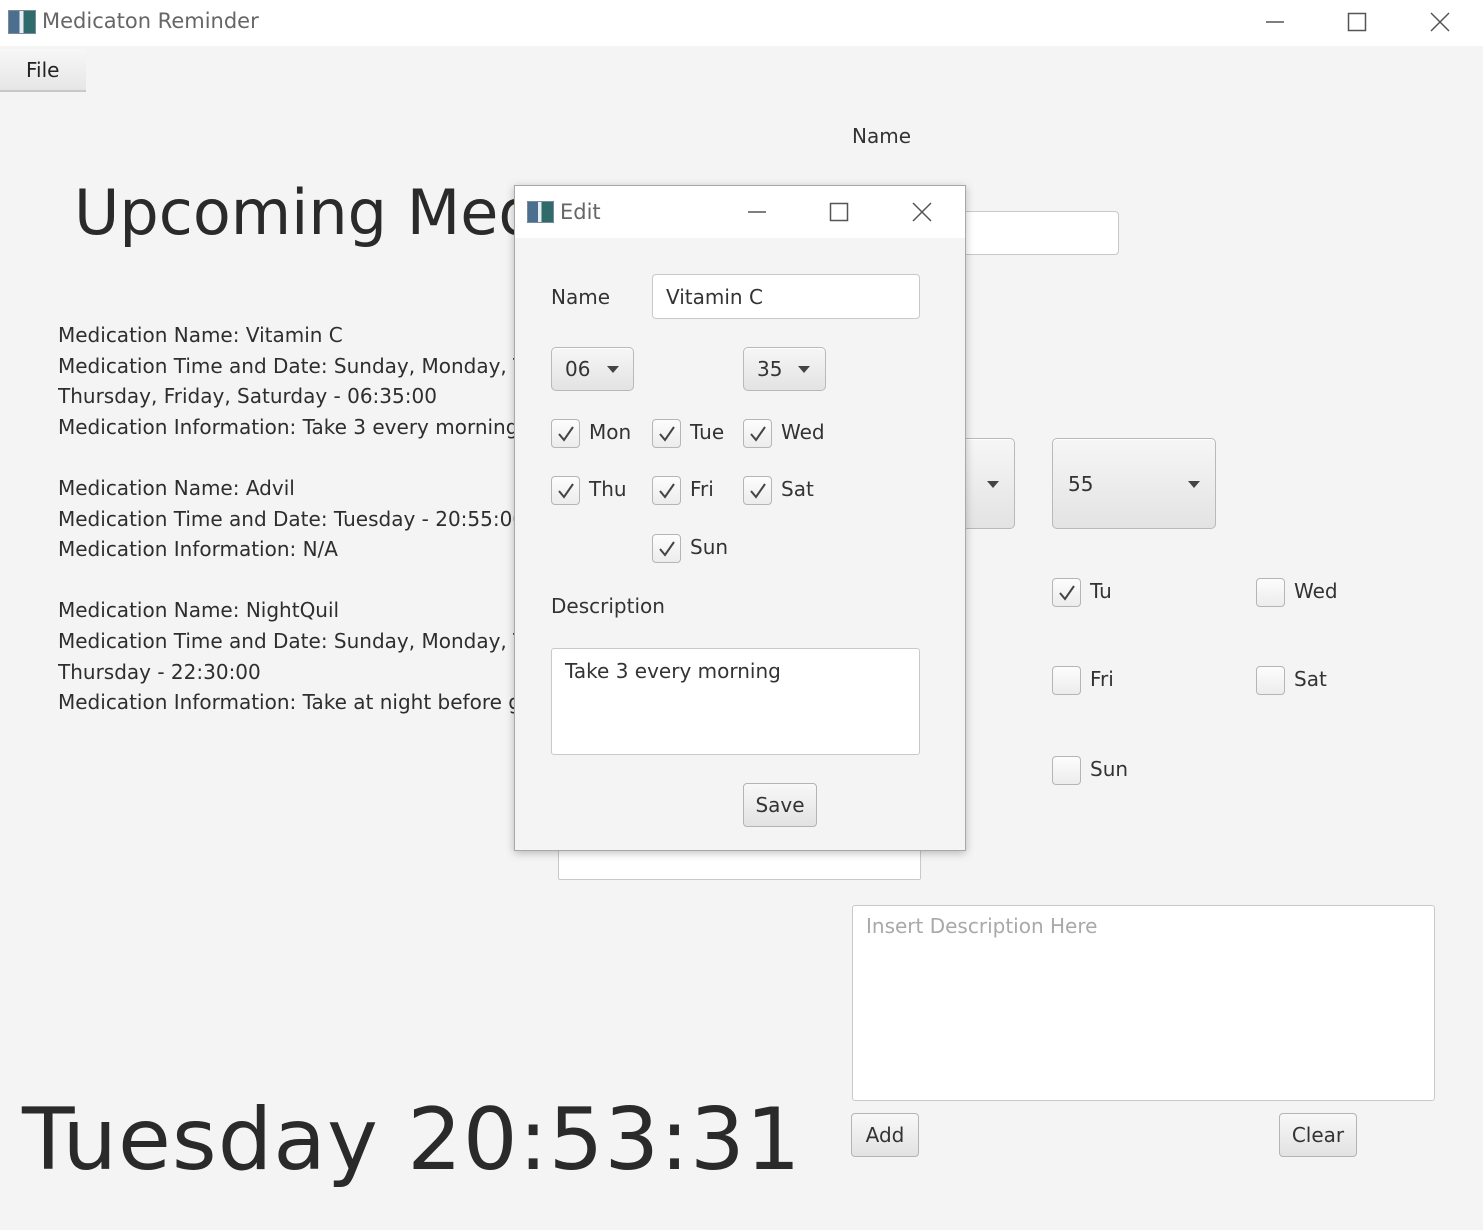  I want to click on dialog-checkbox-label-sun: Sun, so click(709, 547).